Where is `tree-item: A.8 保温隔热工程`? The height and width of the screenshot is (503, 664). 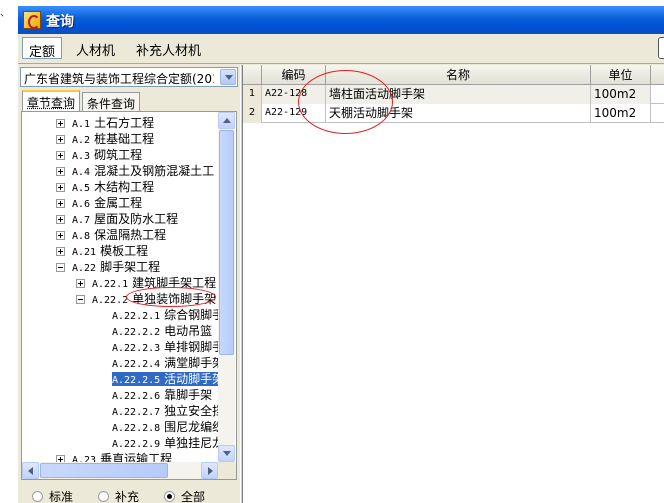 tree-item: A.8 保温隔热工程 is located at coordinates (119, 235).